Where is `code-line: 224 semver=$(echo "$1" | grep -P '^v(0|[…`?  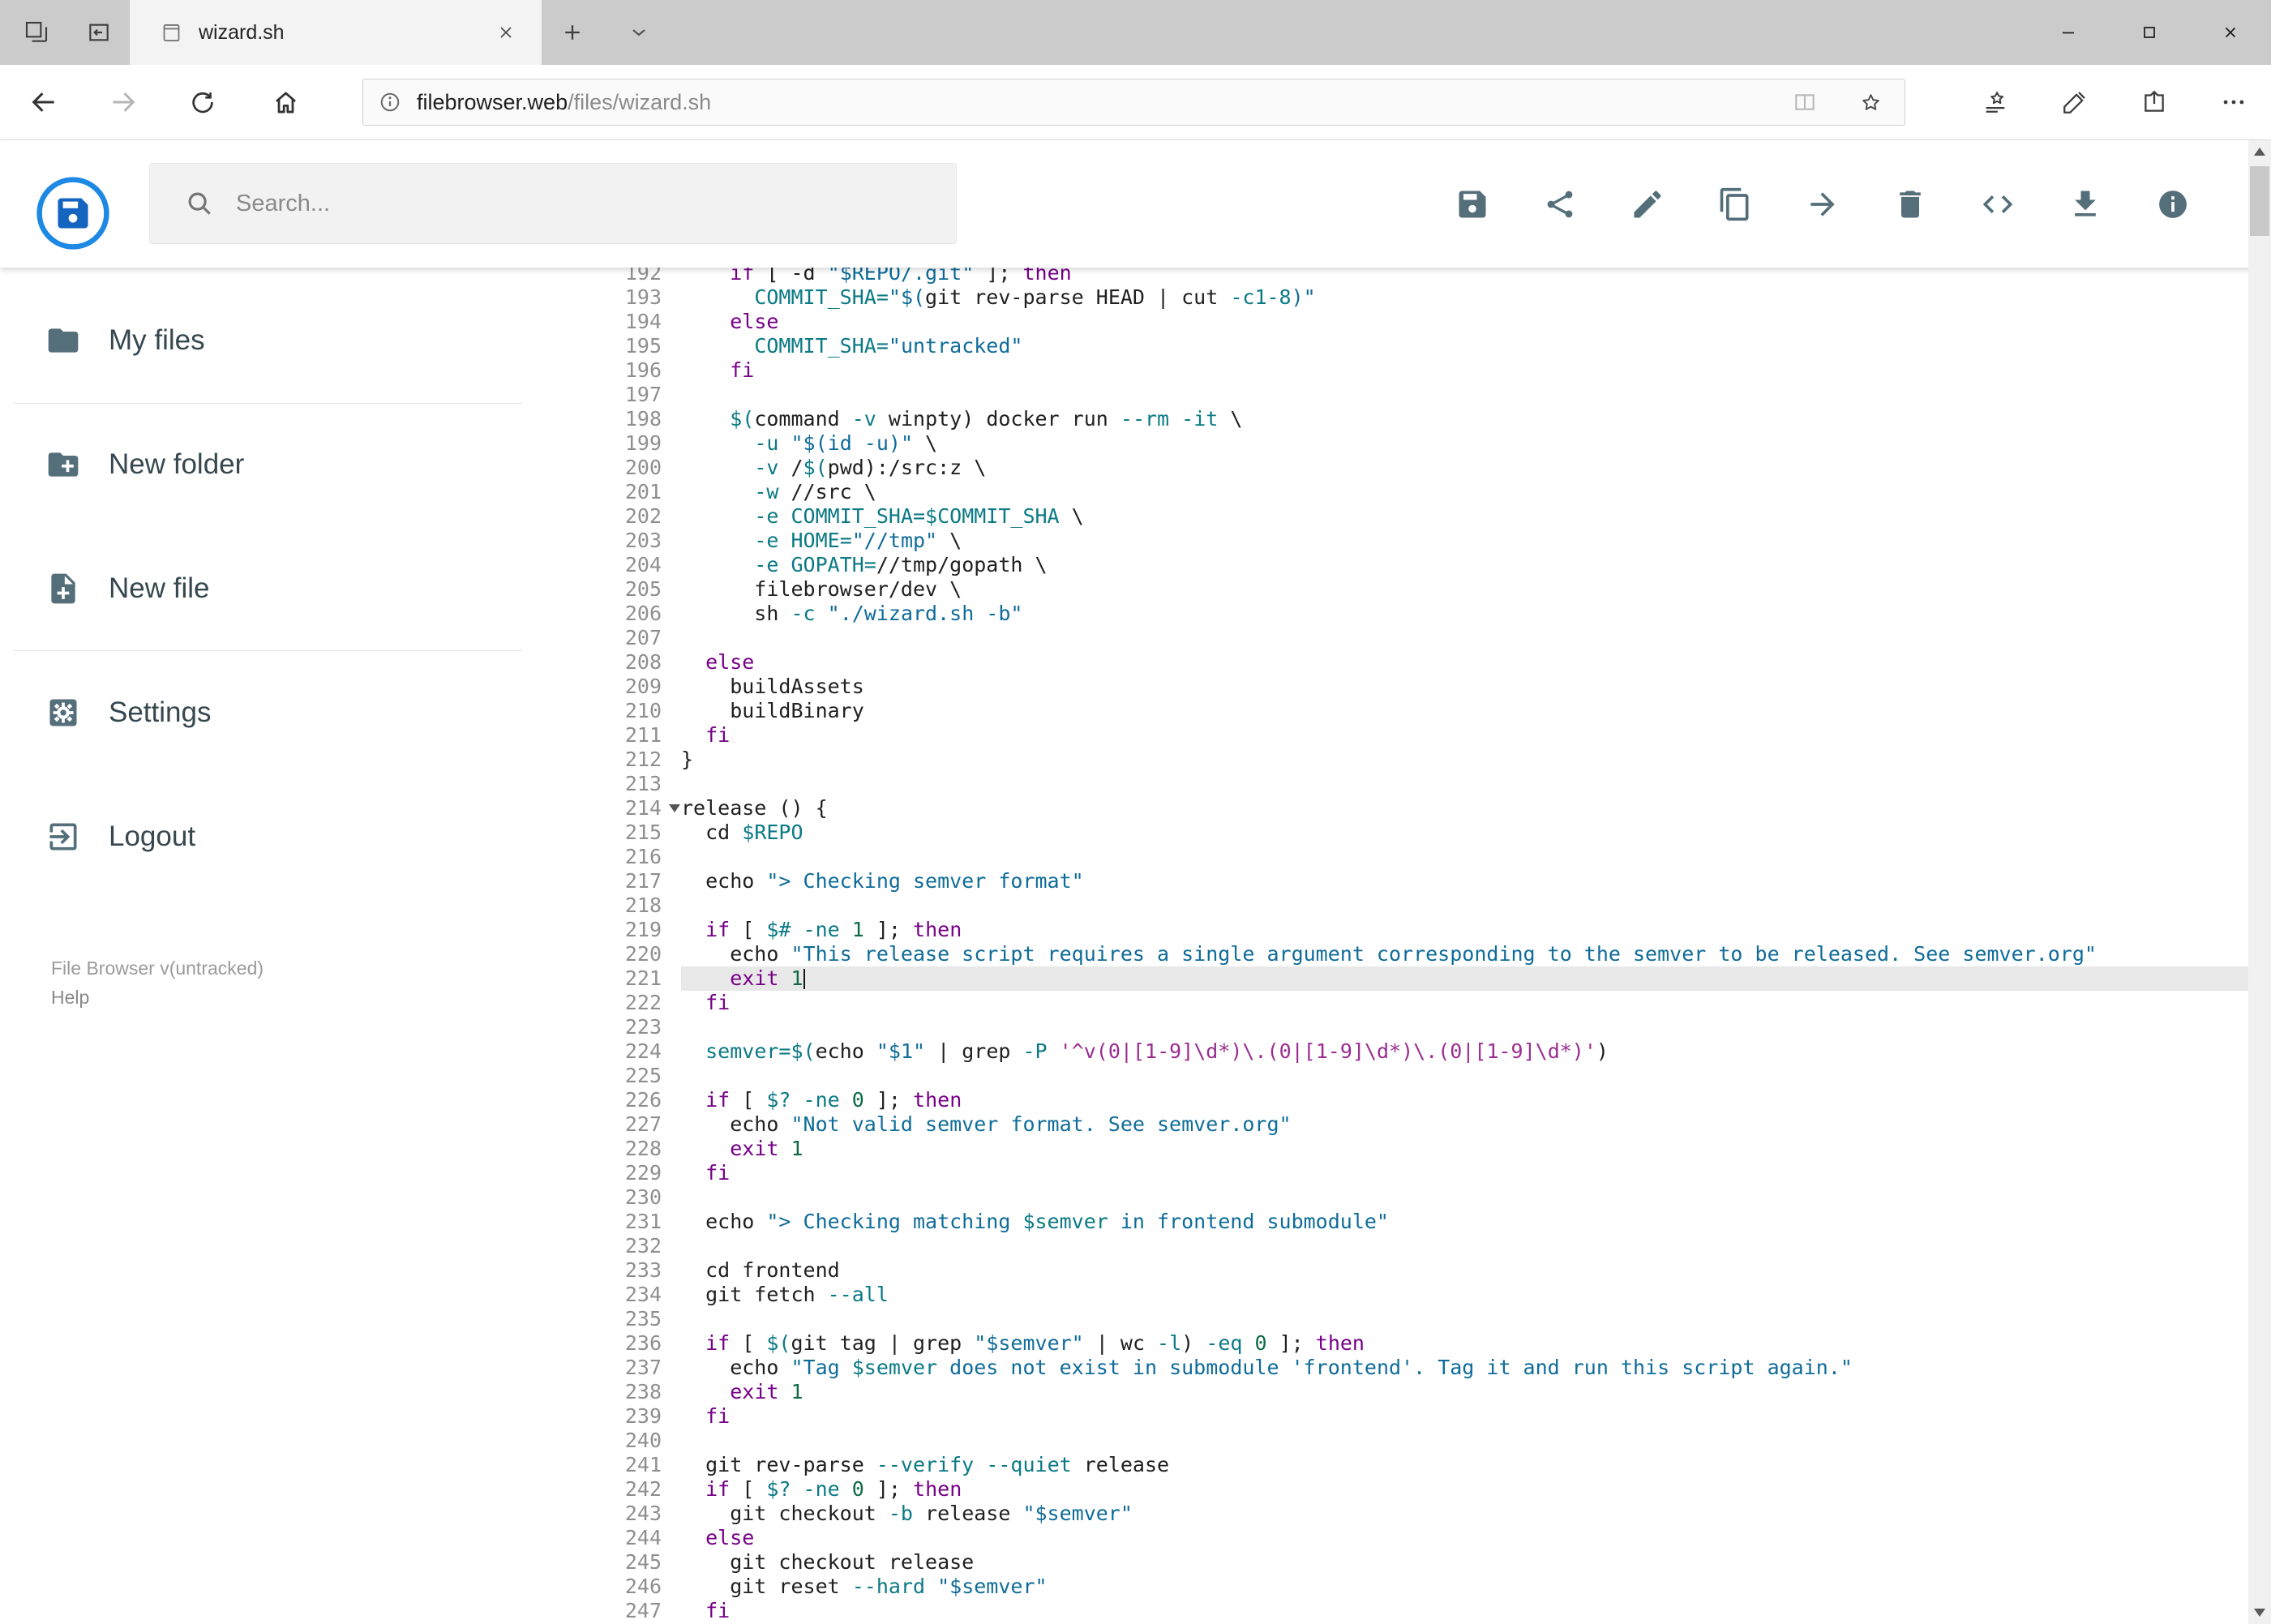
code-line: 224 semver=$(echo "$1" | grep -P '^v(0|[… is located at coordinates (1392, 1052).